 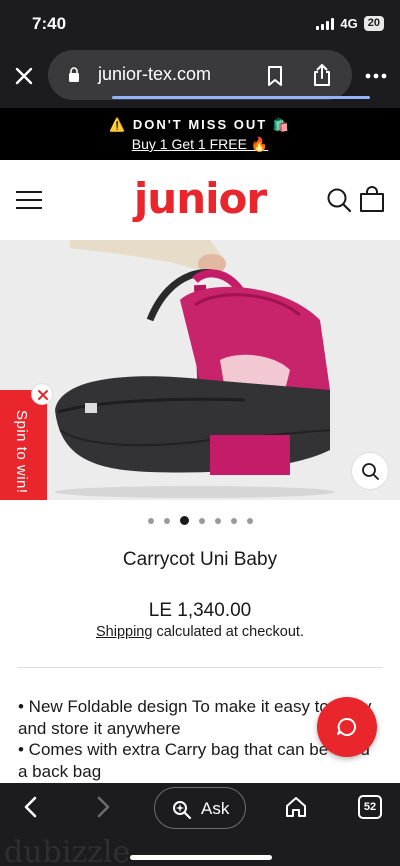 I want to click on forward-icon, so click(x=103, y=807).